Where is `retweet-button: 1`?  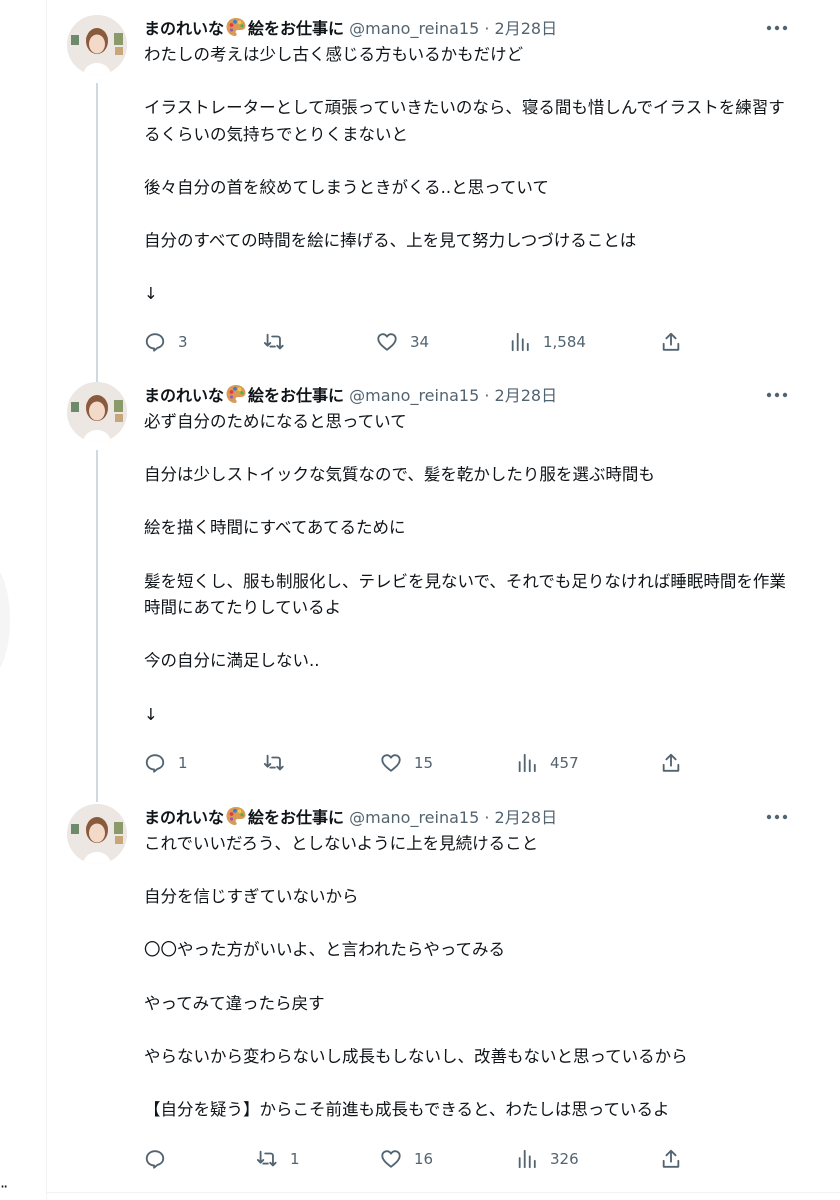
retweet-button: 1 is located at coordinates (278, 1159).